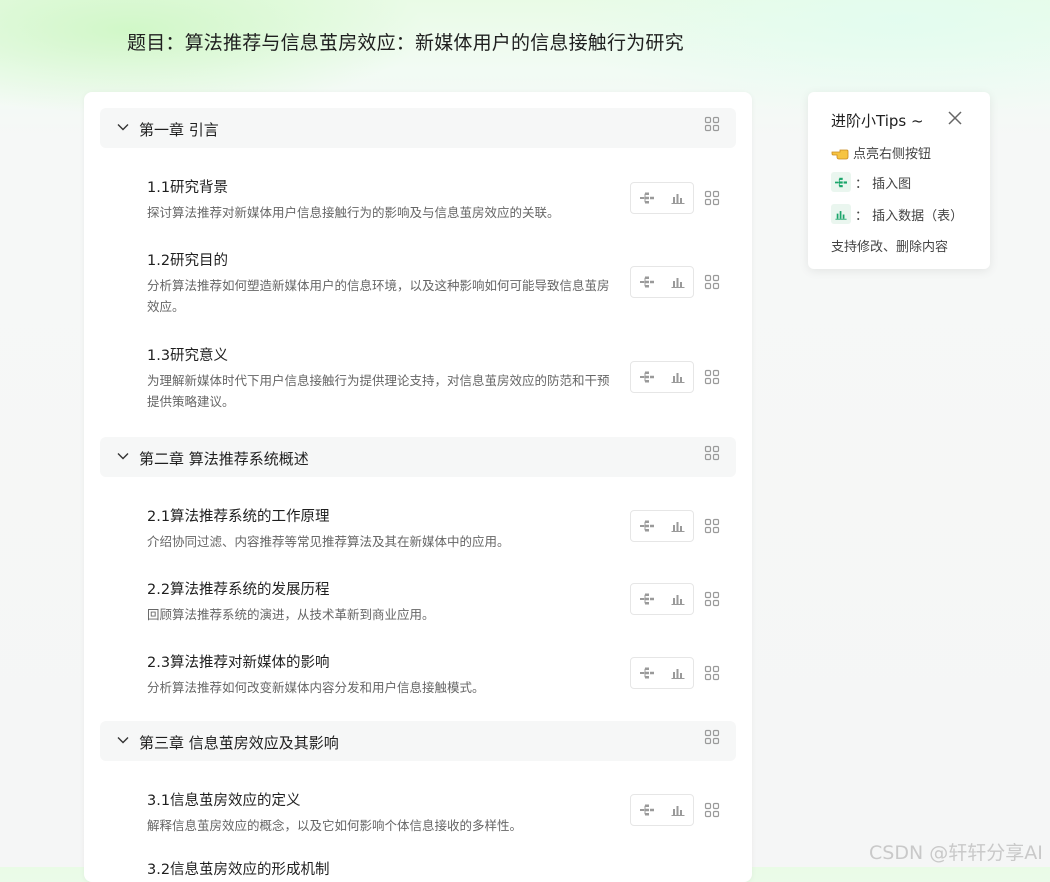 This screenshot has width=1050, height=882. What do you see at coordinates (187, 259) in the screenshot?
I see `section-title: 1.2研究目的` at bounding box center [187, 259].